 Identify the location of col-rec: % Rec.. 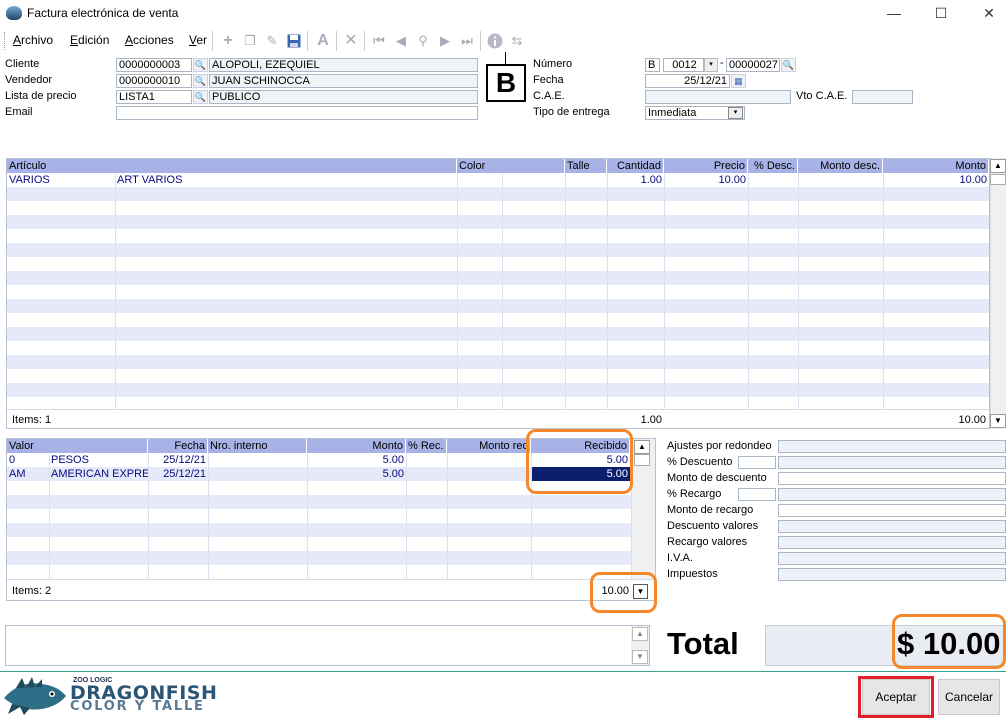
(426, 446).